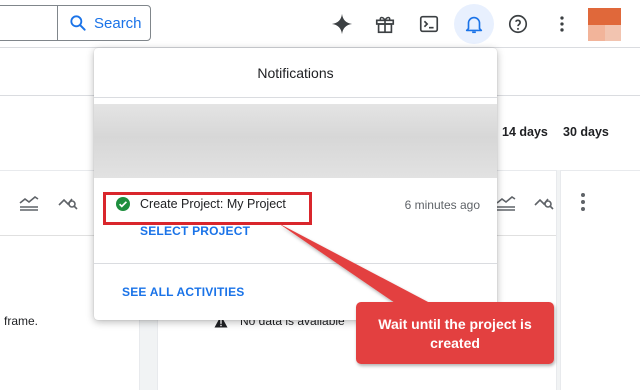  What do you see at coordinates (525, 132) in the screenshot?
I see `range-option-14-days: 14 days` at bounding box center [525, 132].